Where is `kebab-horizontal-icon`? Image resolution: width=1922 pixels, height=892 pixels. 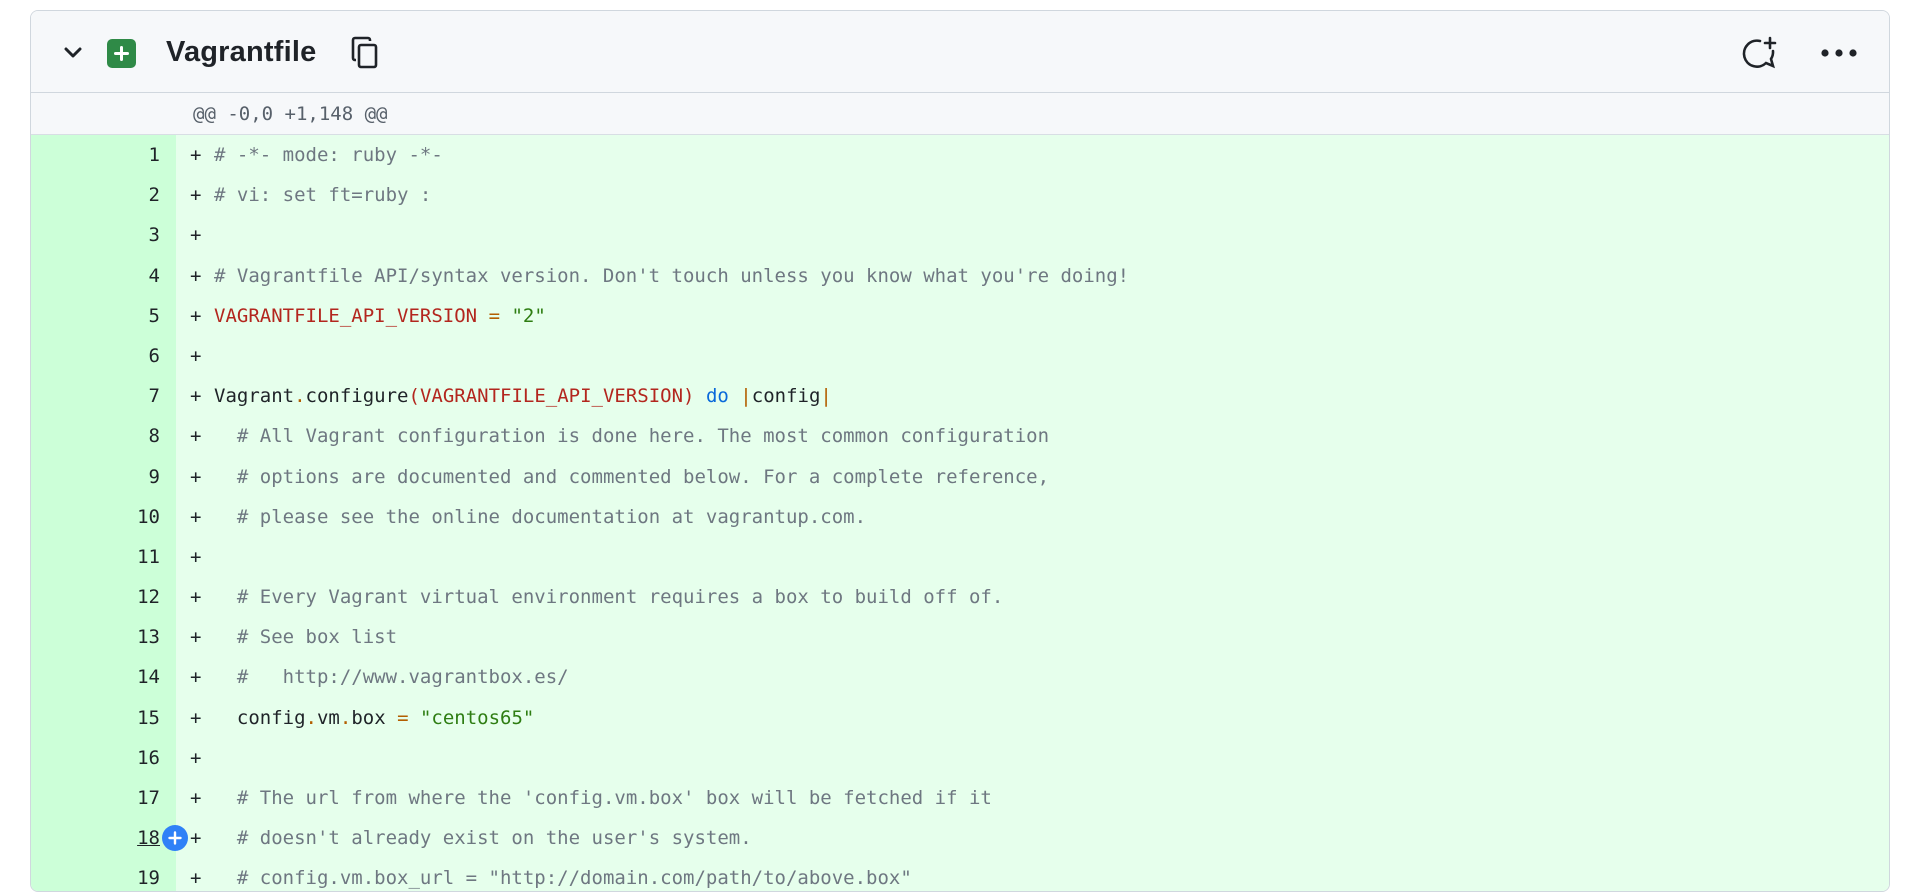 kebab-horizontal-icon is located at coordinates (1839, 53).